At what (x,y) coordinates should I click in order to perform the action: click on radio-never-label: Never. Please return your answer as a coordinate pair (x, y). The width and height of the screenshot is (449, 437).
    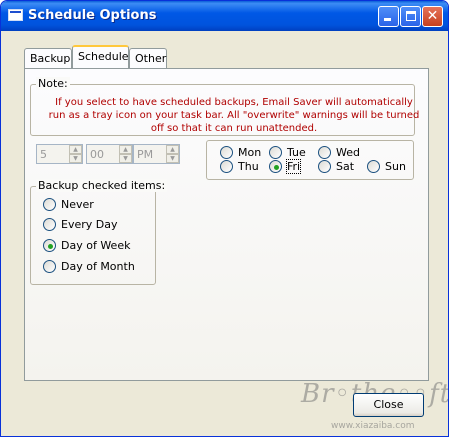
    Looking at the image, I should click on (77, 204).